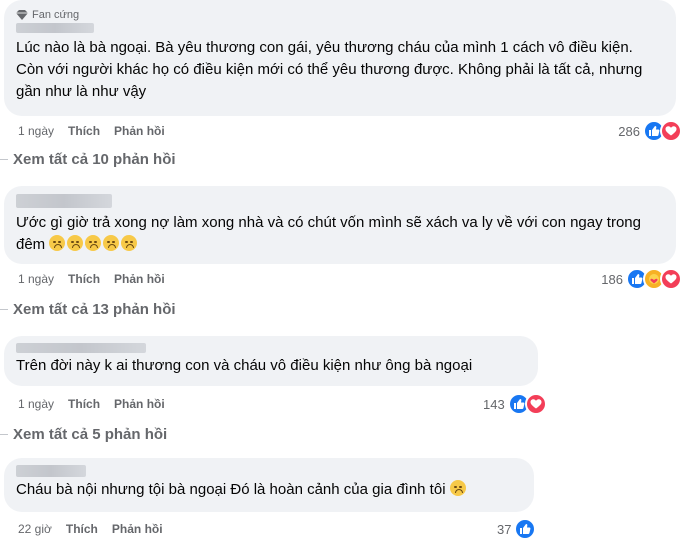 This screenshot has height=545, width=692. Describe the element at coordinates (641, 279) in the screenshot. I see `reaction-summary: 186` at that location.